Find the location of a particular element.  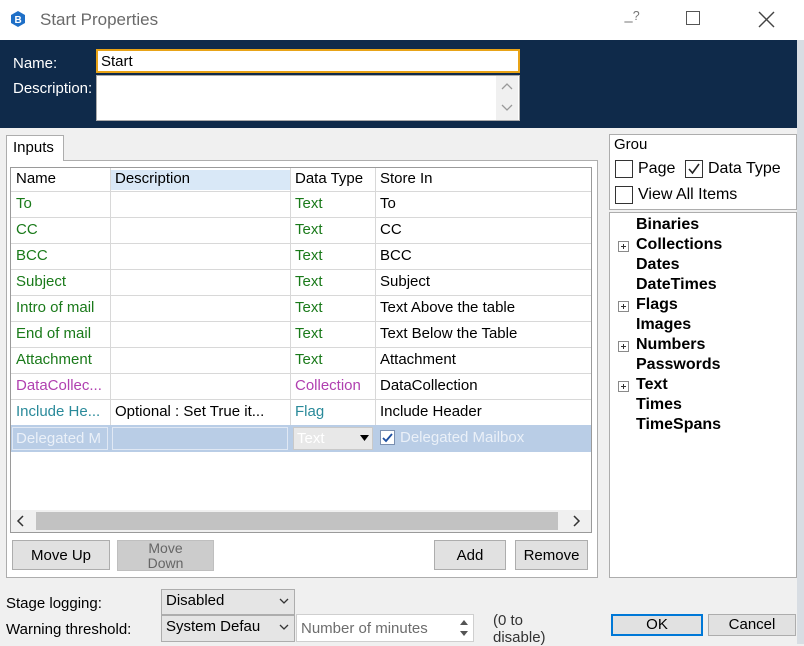

description-label: Description: is located at coordinates (53, 88).